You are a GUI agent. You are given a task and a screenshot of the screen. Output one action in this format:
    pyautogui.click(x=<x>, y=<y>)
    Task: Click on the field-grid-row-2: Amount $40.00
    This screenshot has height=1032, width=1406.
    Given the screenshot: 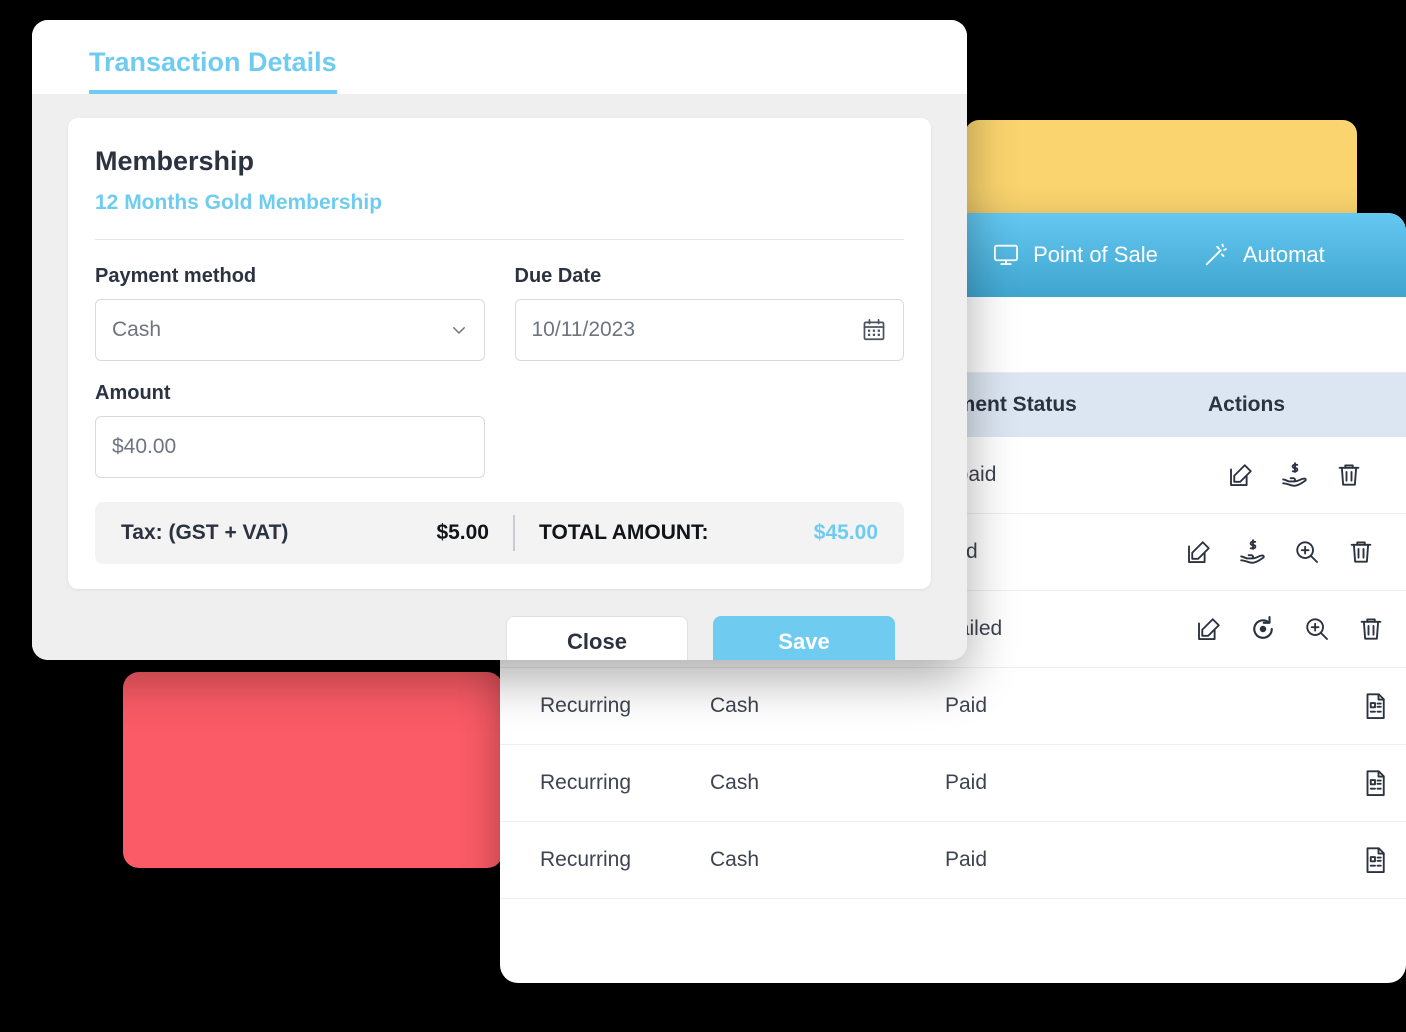 What is the action you would take?
    pyautogui.click(x=499, y=430)
    